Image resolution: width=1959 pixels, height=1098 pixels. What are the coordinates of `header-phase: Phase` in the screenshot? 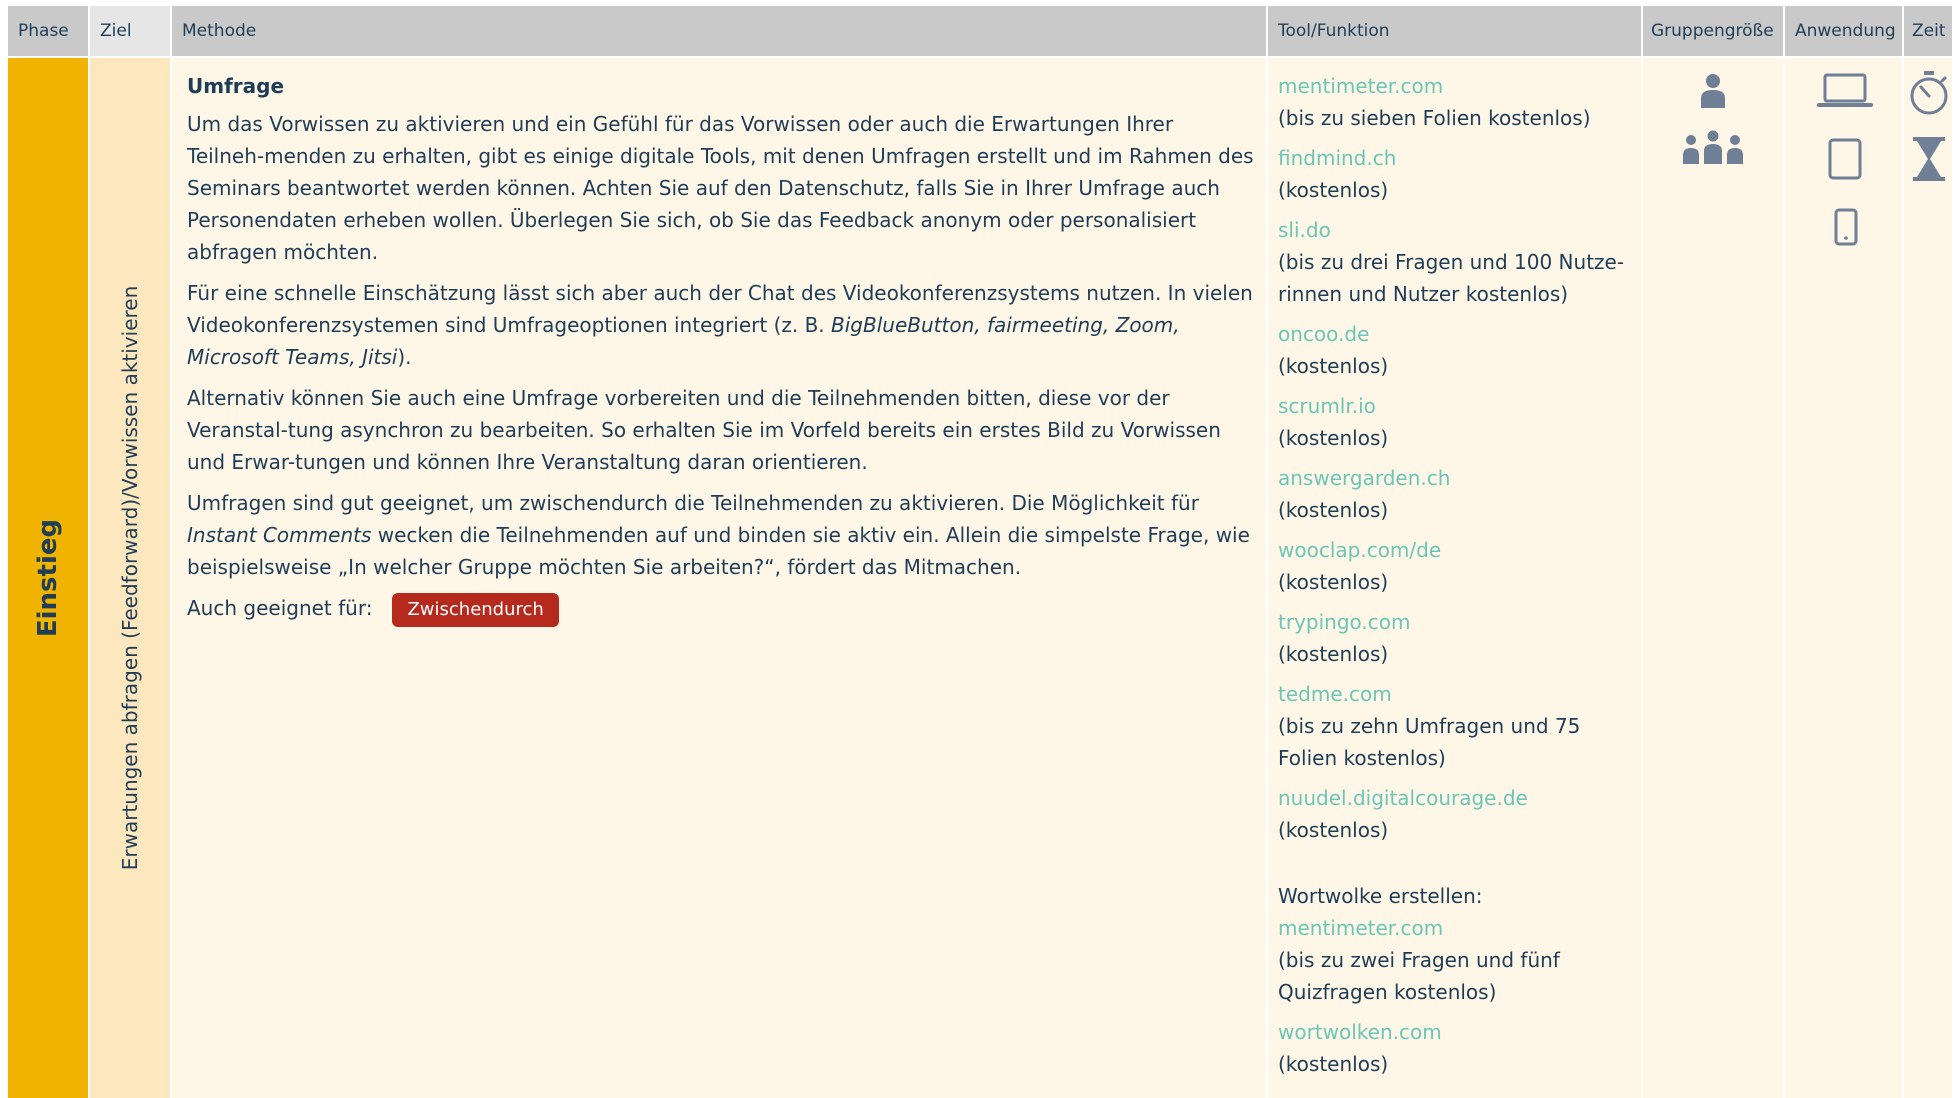 It's located at (48, 31).